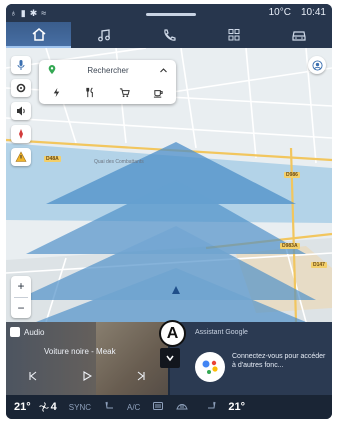 The width and height of the screenshot is (337, 422). Describe the element at coordinates (80, 351) in the screenshot. I see `track-title: Voiture noire - Meak` at that location.